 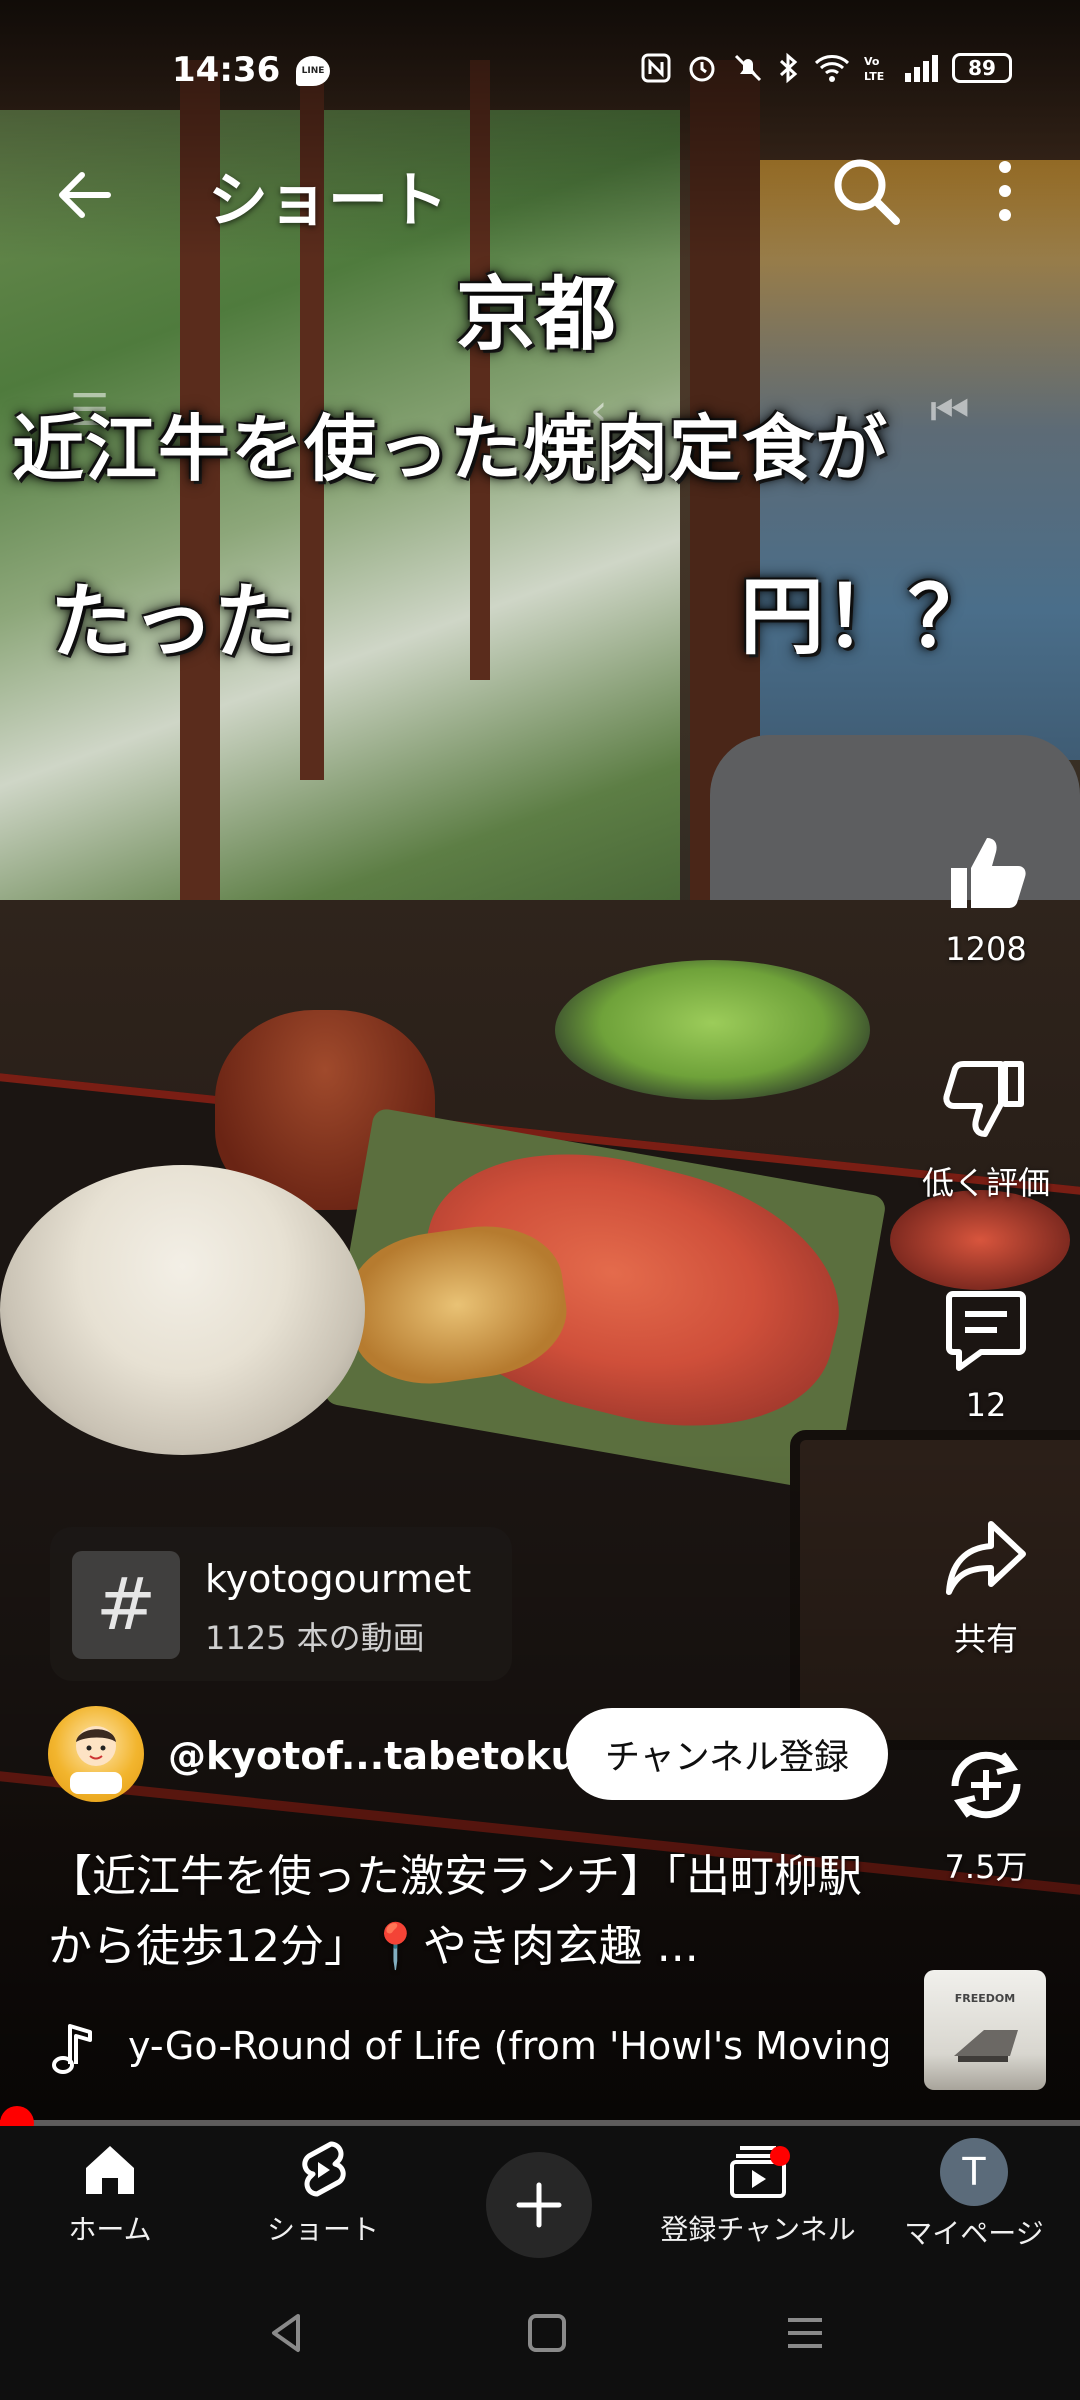 I want to click on hashtag-card: # kyotogourmet 1125 本の動画, so click(x=281, y=1604).